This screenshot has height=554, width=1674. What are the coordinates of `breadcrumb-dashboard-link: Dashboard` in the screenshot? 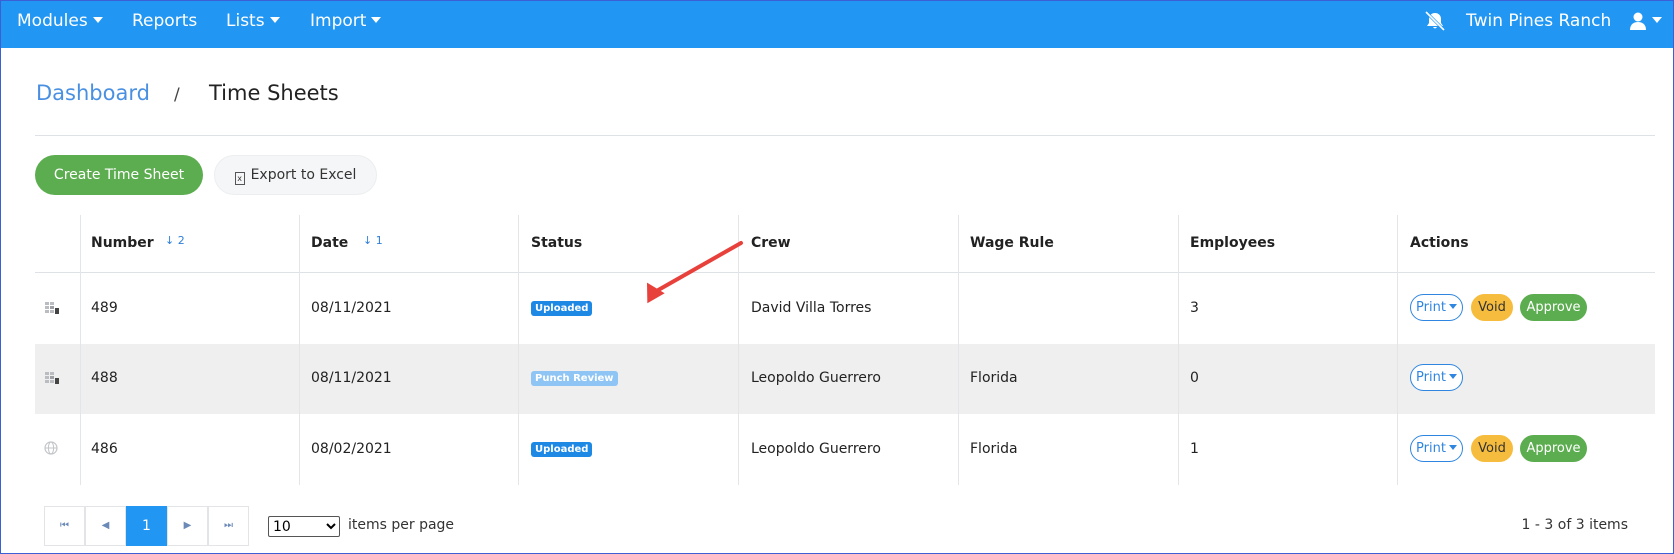 It's located at (93, 93).